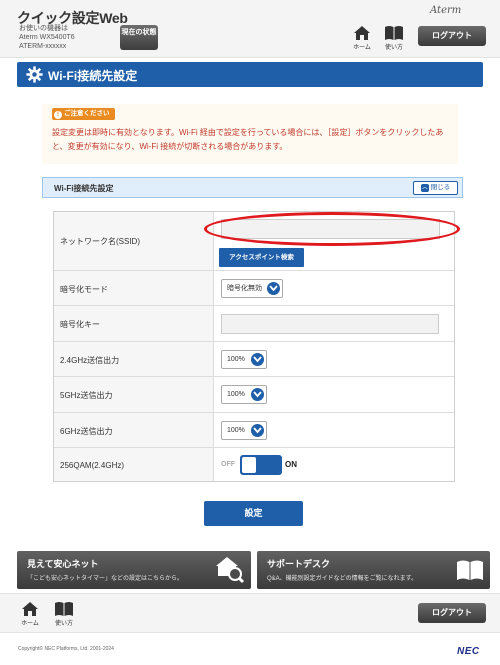 The image size is (500, 665). I want to click on footer-manual-nav: 使い方, so click(64, 614).